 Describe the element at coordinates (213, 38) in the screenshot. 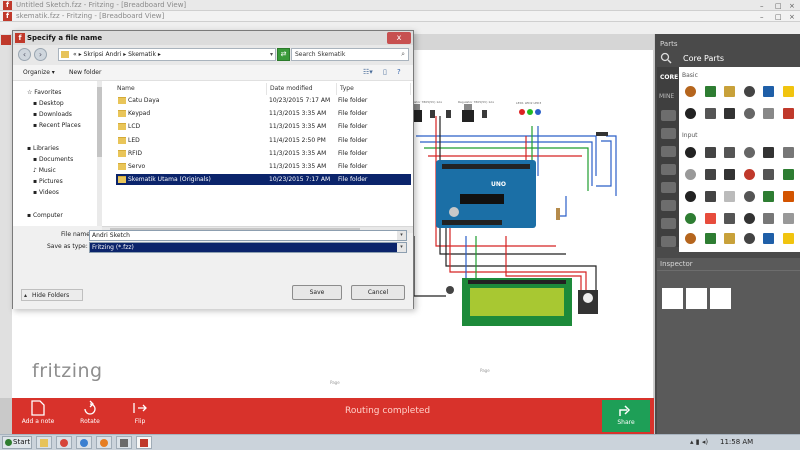

I see `dialog-titlebar: f Specify a file name` at that location.